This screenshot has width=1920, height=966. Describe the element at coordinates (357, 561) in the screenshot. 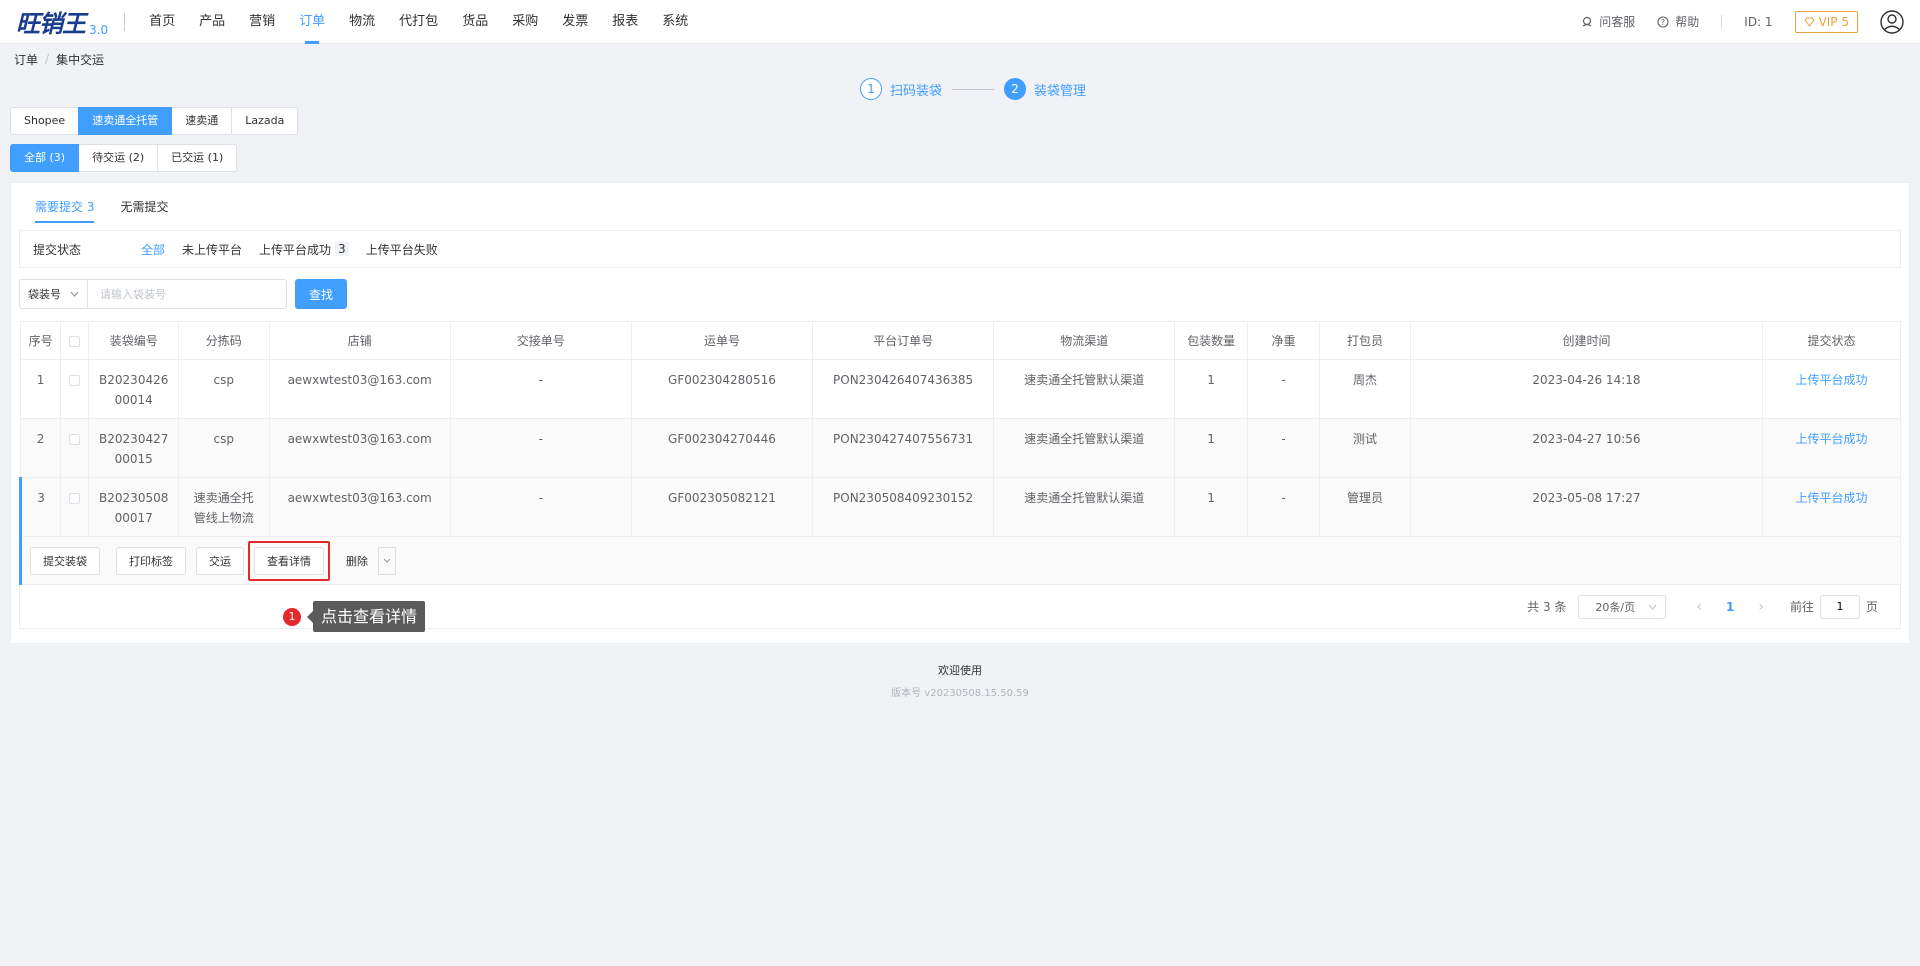

I see `delete-button: 删除` at that location.